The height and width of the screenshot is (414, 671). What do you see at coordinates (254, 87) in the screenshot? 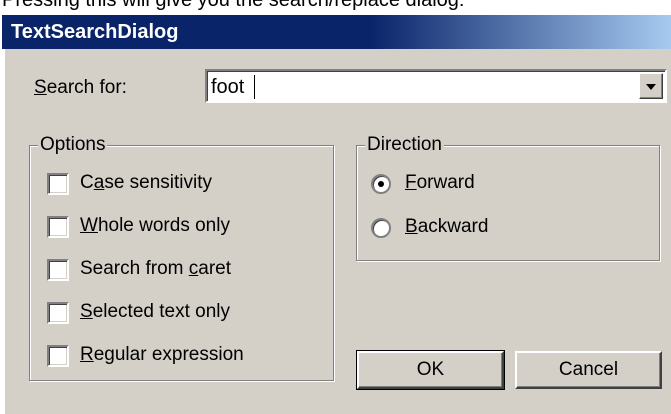
I see `text-caret` at bounding box center [254, 87].